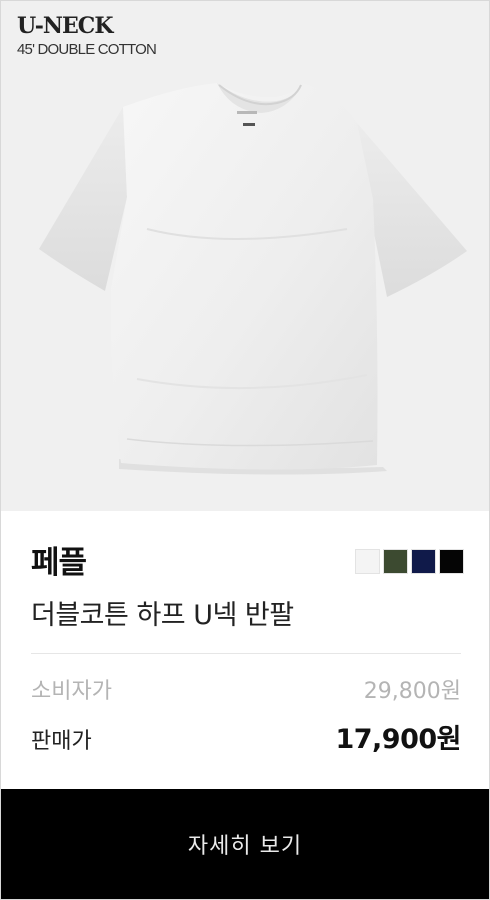 The width and height of the screenshot is (490, 900). What do you see at coordinates (246, 653) in the screenshot?
I see `divider` at bounding box center [246, 653].